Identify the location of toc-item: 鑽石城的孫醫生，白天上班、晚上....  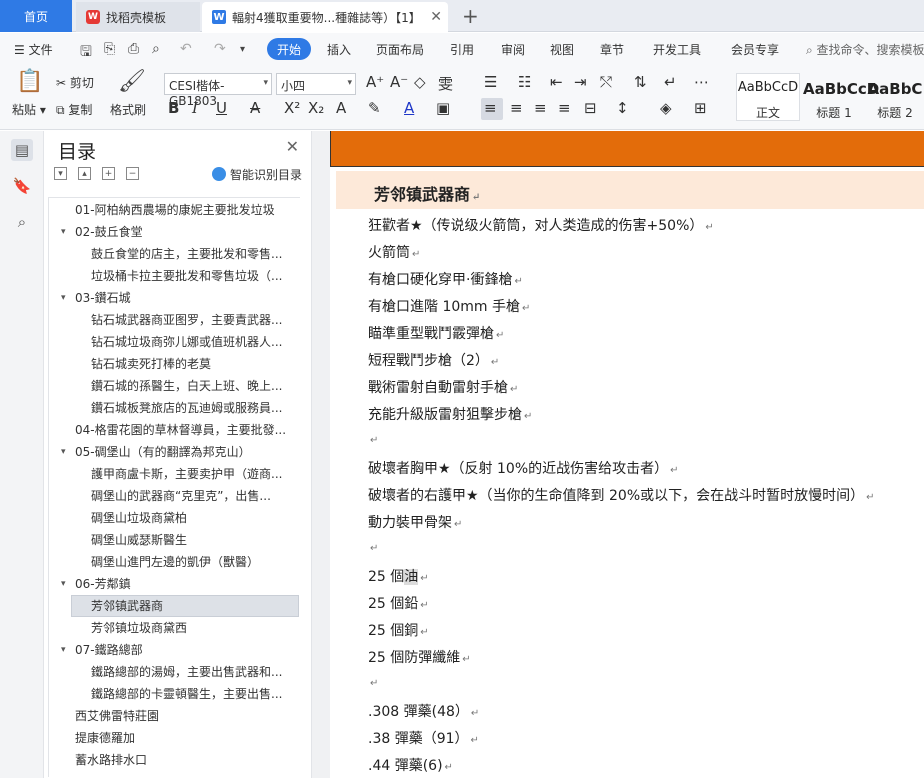
(193, 386).